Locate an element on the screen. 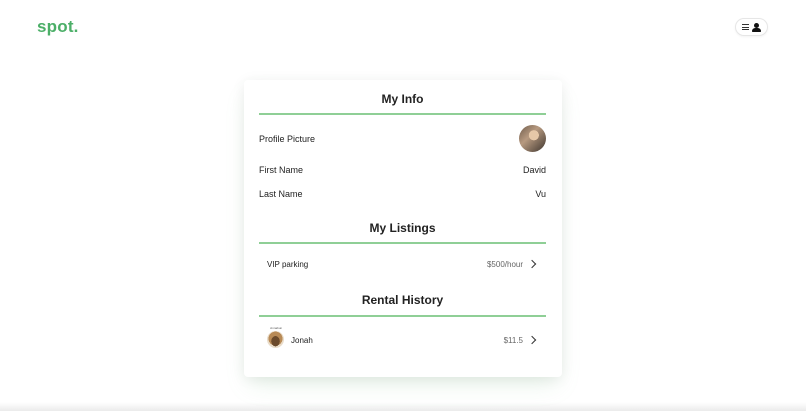 This screenshot has height=411, width=806. listing-price: $500/hour is located at coordinates (504, 264).